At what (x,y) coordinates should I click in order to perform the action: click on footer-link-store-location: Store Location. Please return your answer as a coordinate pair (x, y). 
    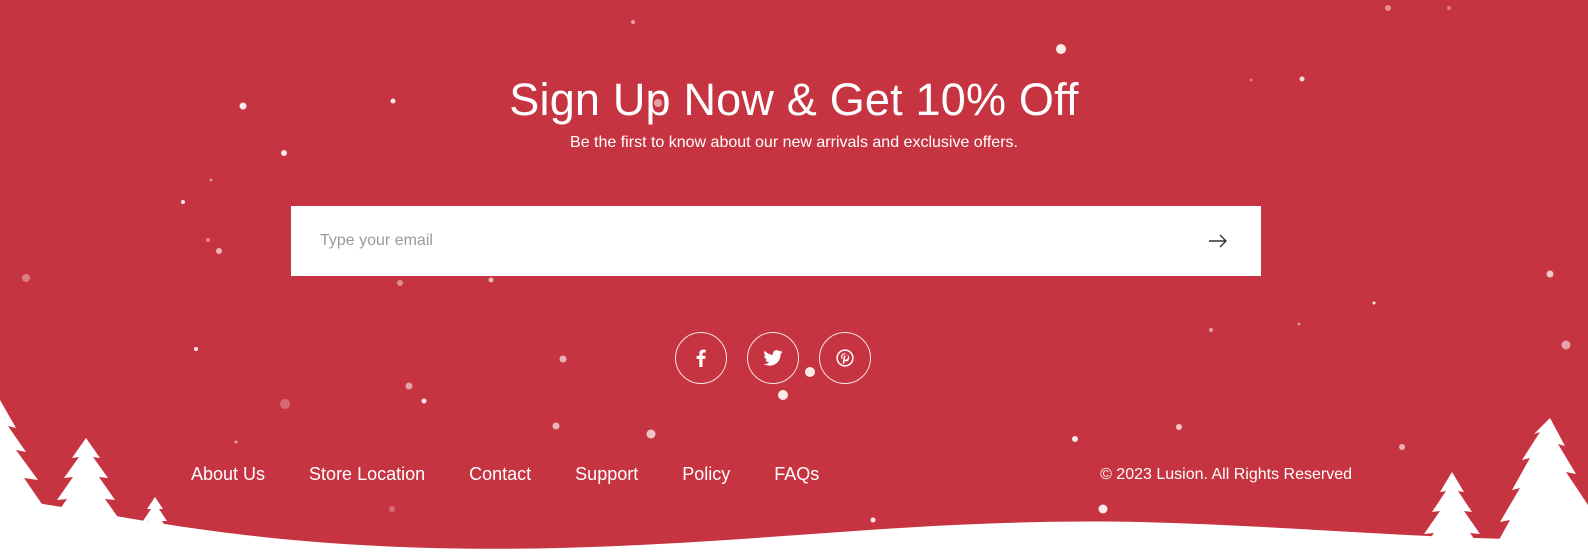
    Looking at the image, I should click on (367, 474).